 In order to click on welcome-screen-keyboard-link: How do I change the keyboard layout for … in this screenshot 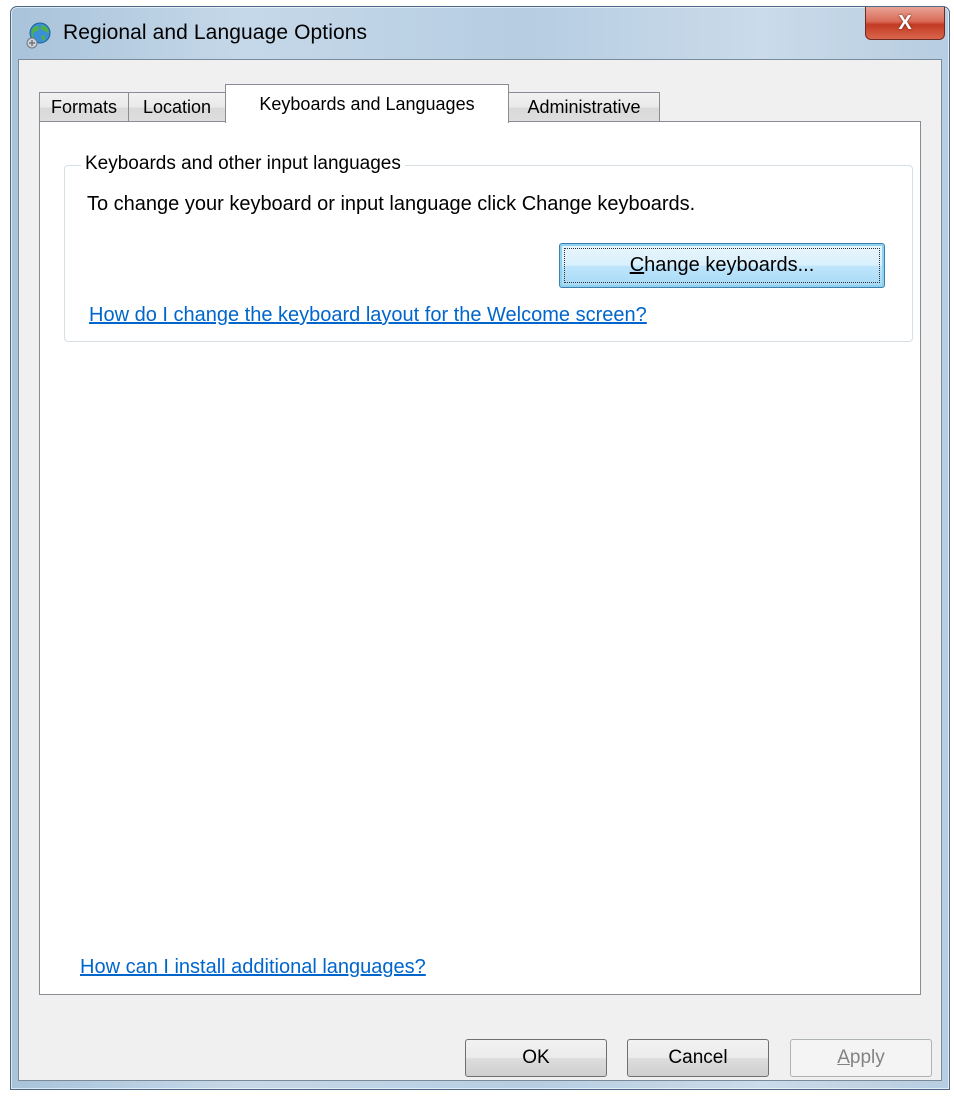, I will do `click(368, 315)`.